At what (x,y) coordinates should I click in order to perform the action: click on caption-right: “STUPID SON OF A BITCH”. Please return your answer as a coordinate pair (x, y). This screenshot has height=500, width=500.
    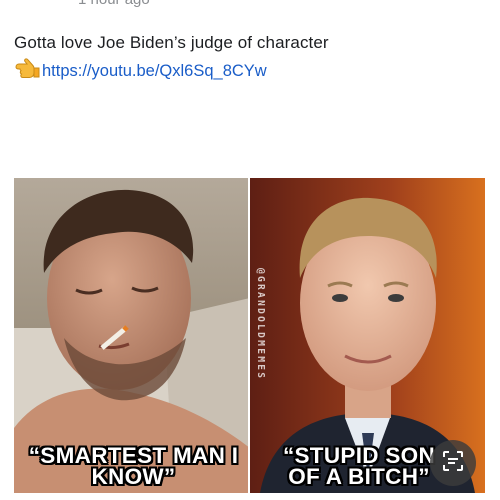
    Looking at the image, I should click on (359, 466).